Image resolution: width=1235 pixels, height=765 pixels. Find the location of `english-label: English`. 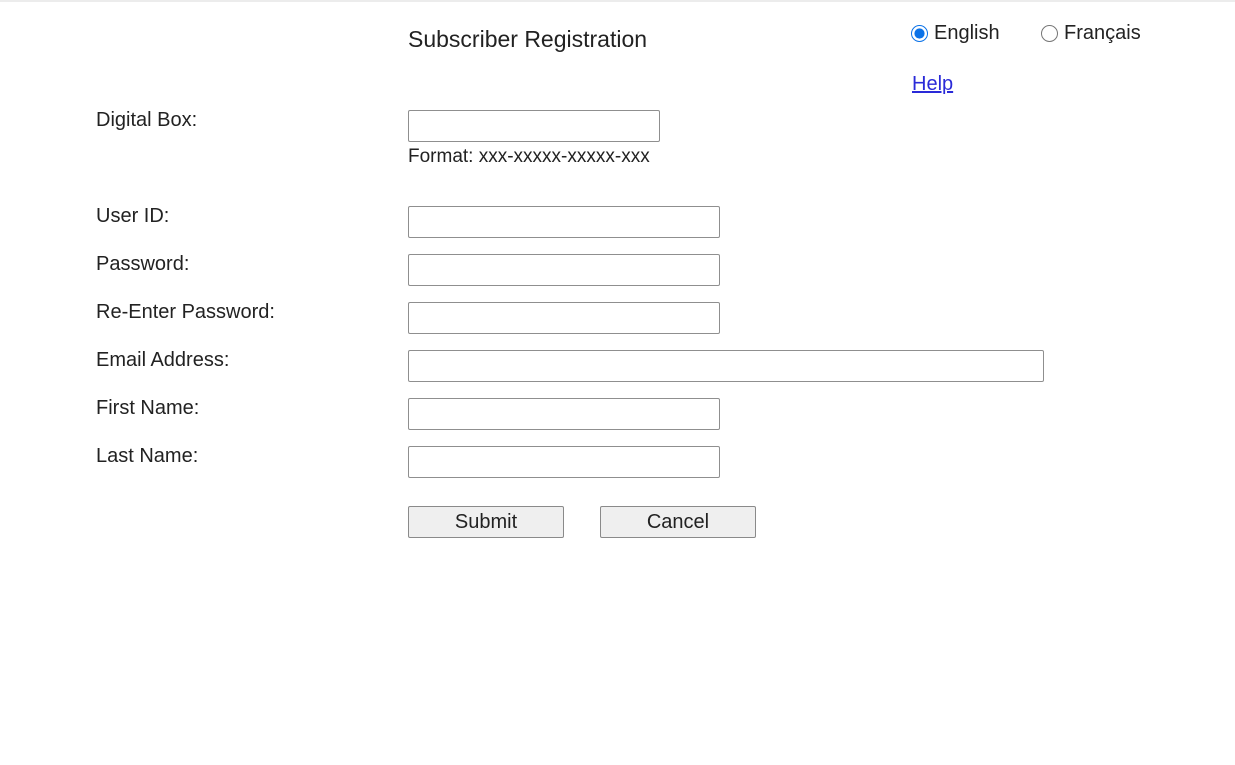

english-label: English is located at coordinates (967, 33).